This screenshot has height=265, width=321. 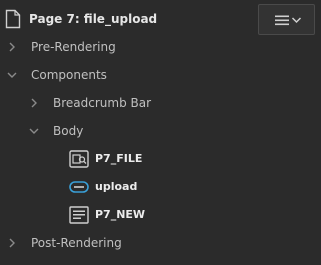 What do you see at coordinates (160, 159) in the screenshot?
I see `tree-item-p7-file: P7_FILE` at bounding box center [160, 159].